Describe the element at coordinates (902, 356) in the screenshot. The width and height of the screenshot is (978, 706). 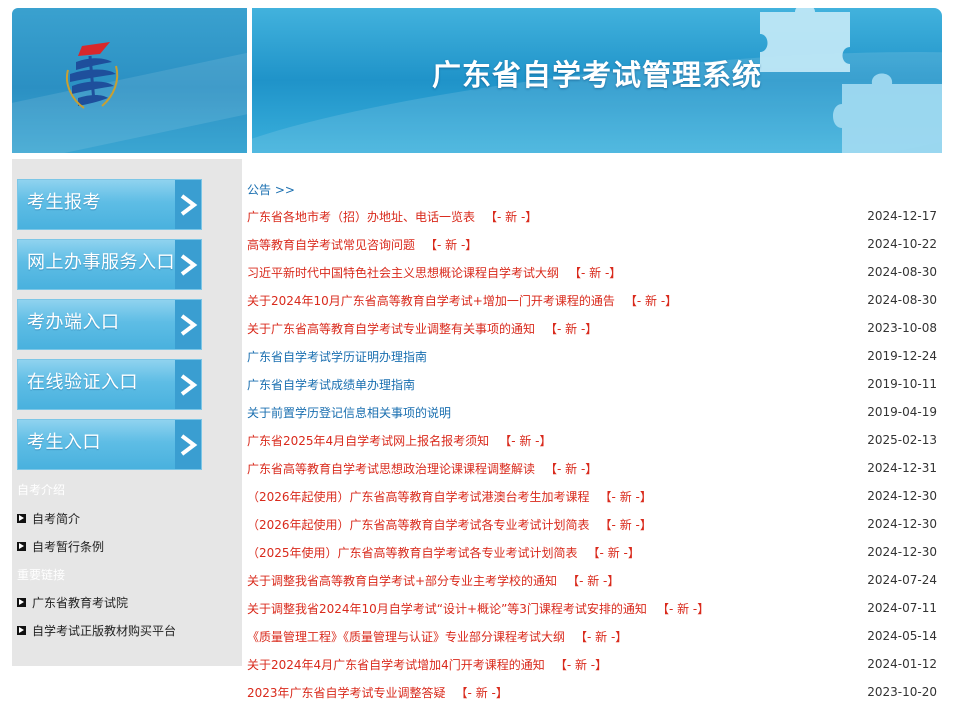
I see `notice-date: 2019-12-24` at that location.